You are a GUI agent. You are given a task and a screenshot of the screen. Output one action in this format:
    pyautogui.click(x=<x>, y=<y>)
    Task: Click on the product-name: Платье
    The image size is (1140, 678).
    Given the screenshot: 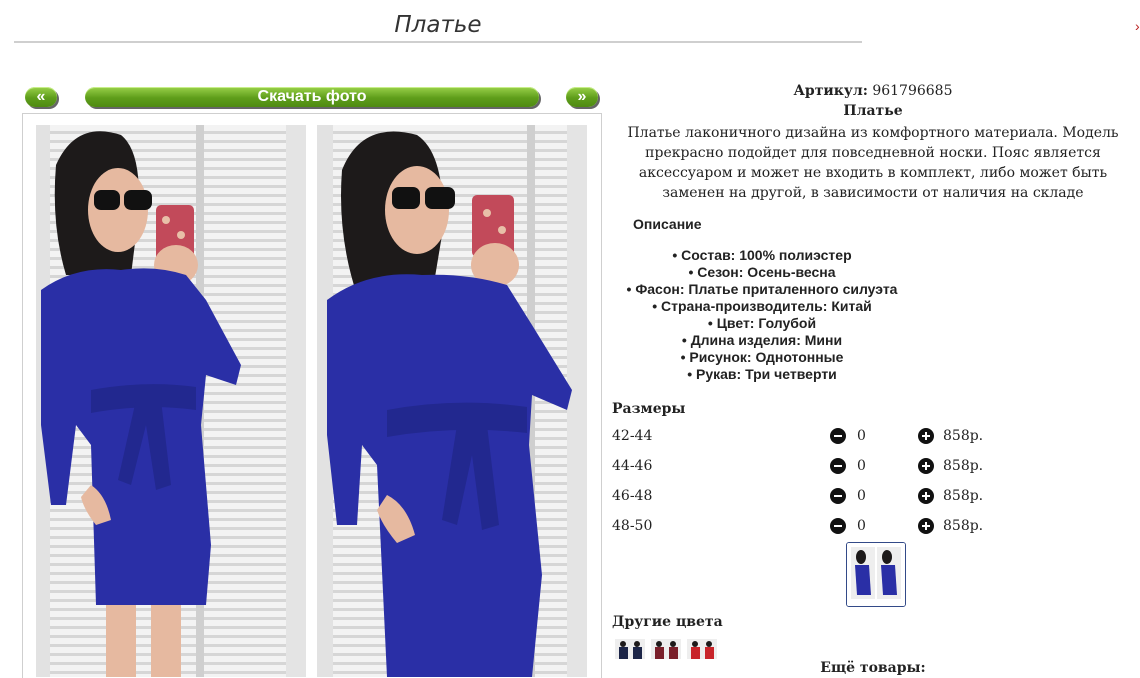 What is the action you would take?
    pyautogui.click(x=873, y=111)
    